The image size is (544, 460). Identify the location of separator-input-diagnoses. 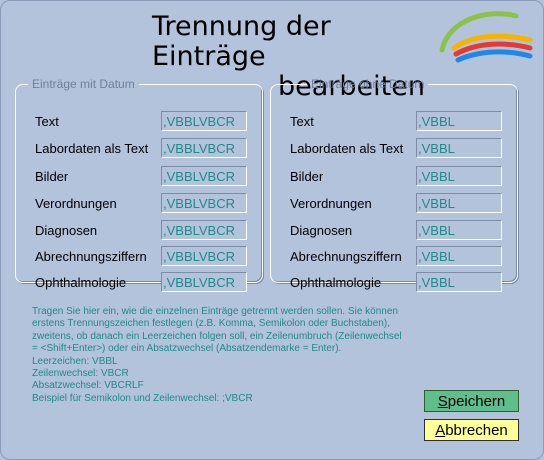
(204, 230).